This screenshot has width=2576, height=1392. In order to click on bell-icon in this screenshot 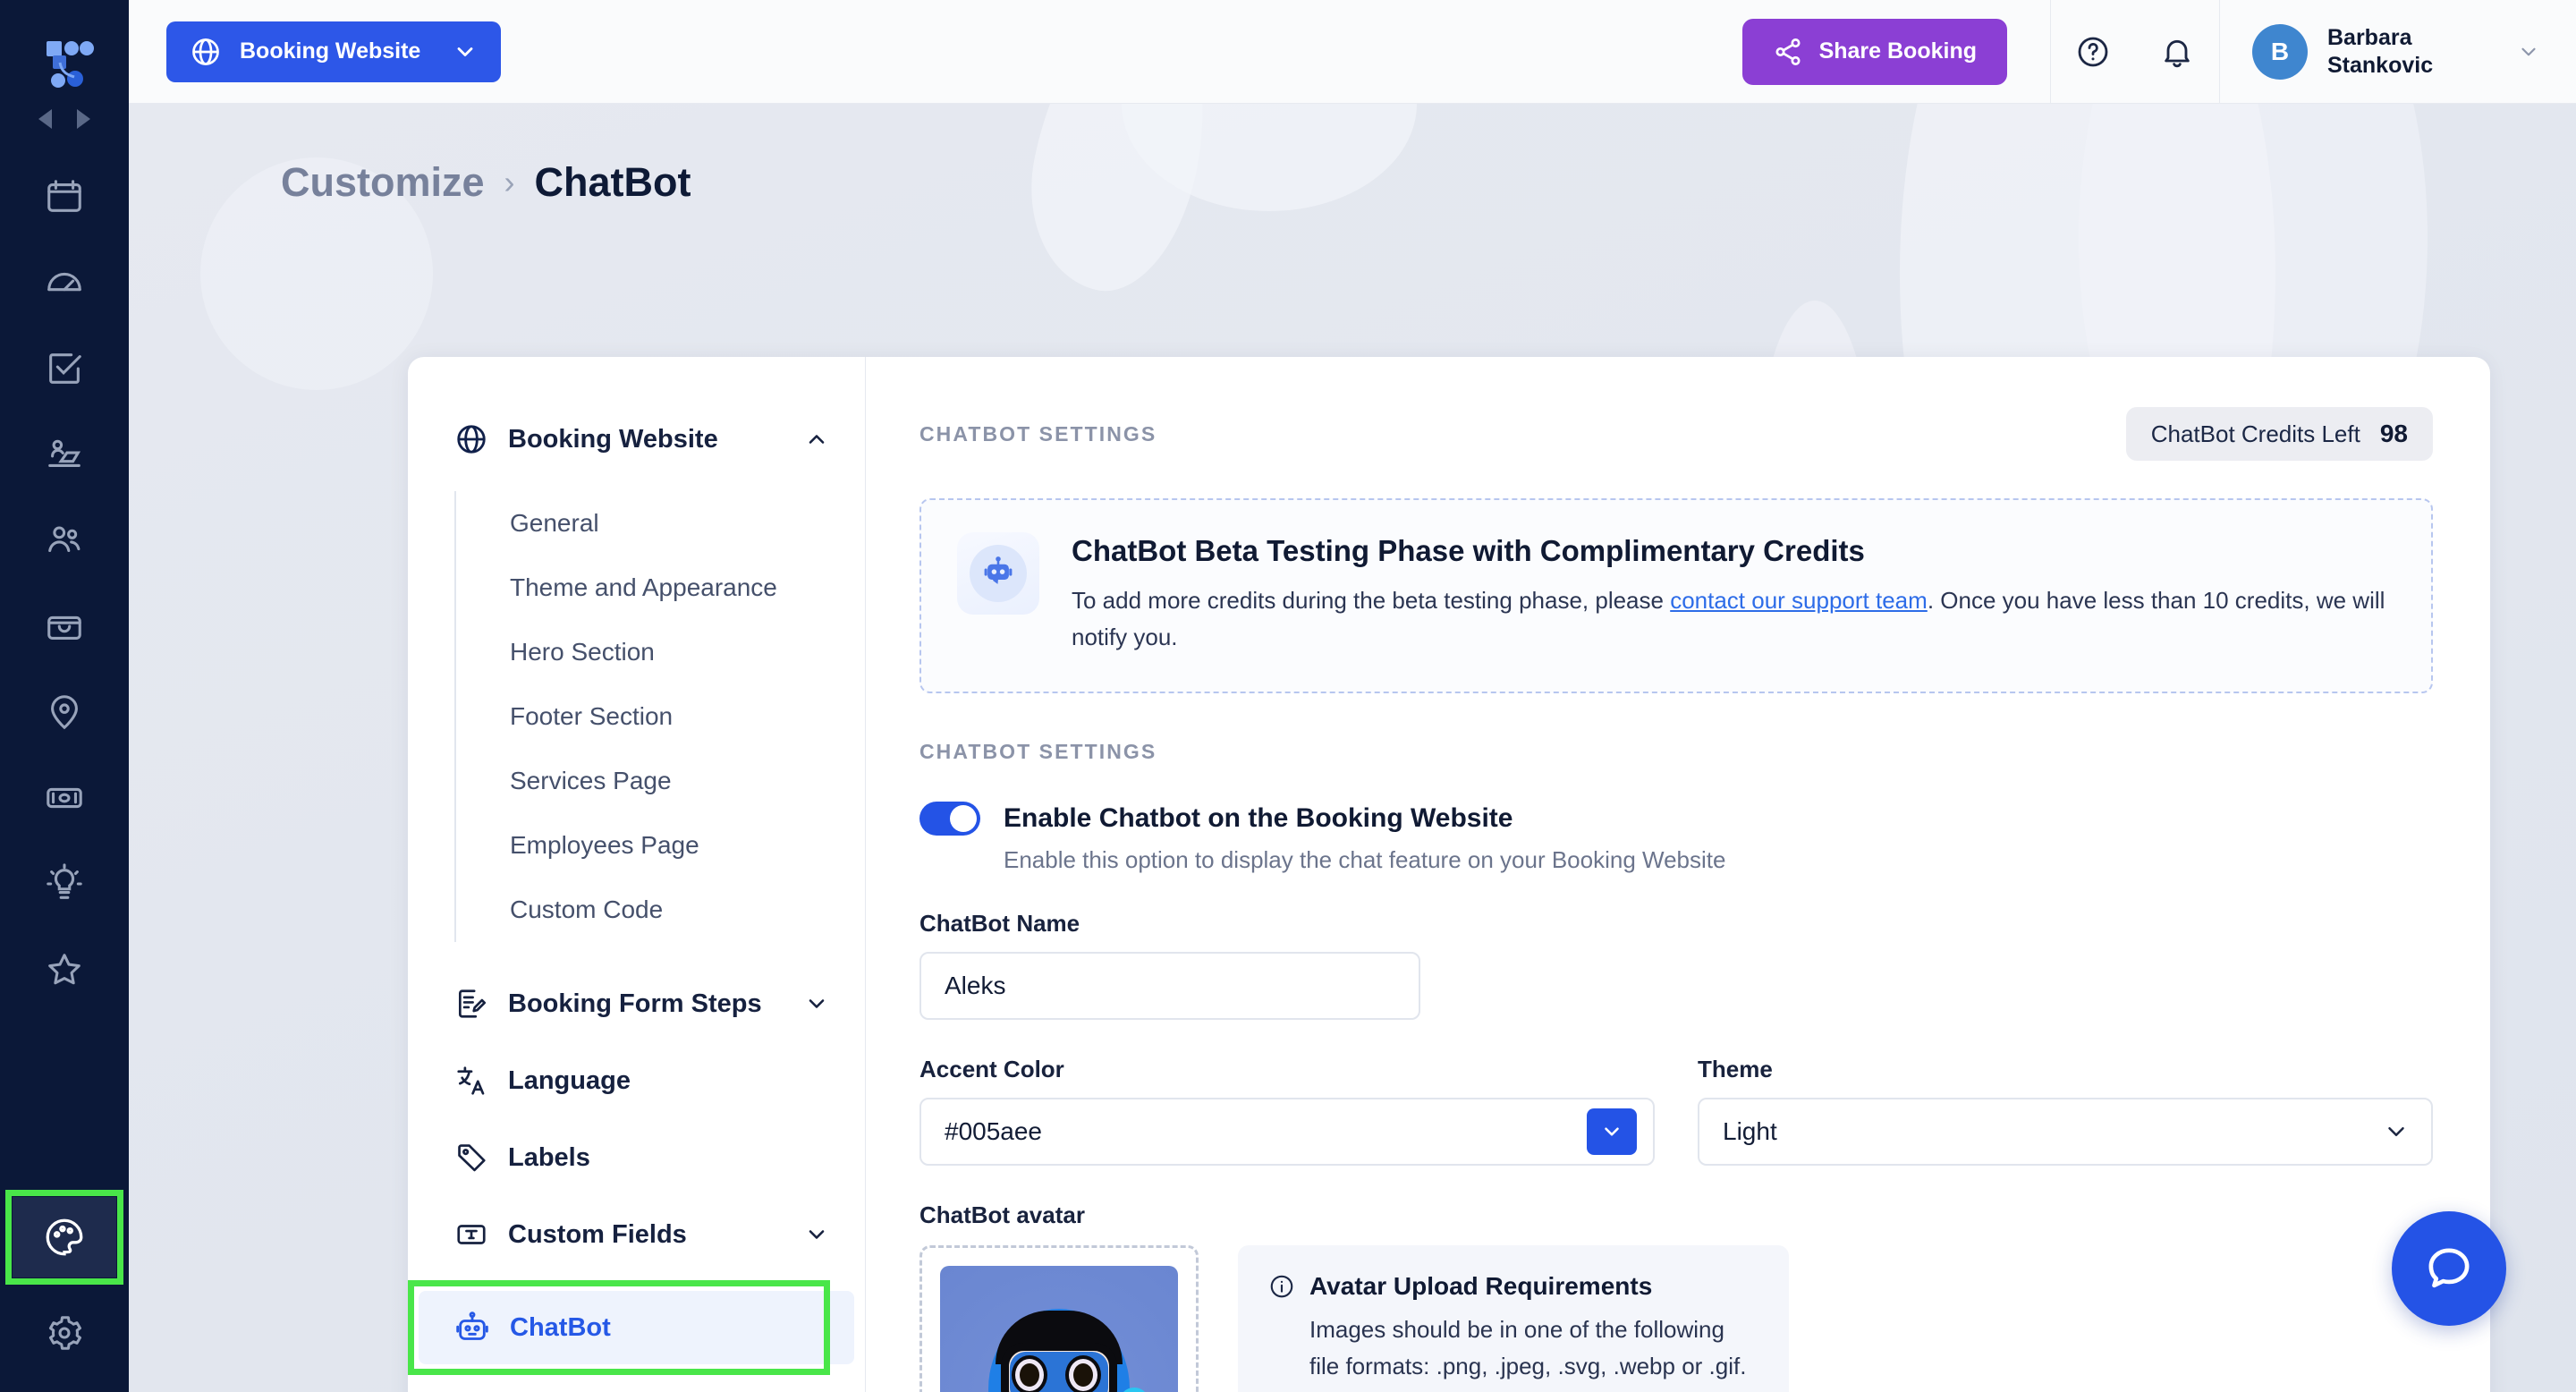, I will do `click(2177, 52)`.